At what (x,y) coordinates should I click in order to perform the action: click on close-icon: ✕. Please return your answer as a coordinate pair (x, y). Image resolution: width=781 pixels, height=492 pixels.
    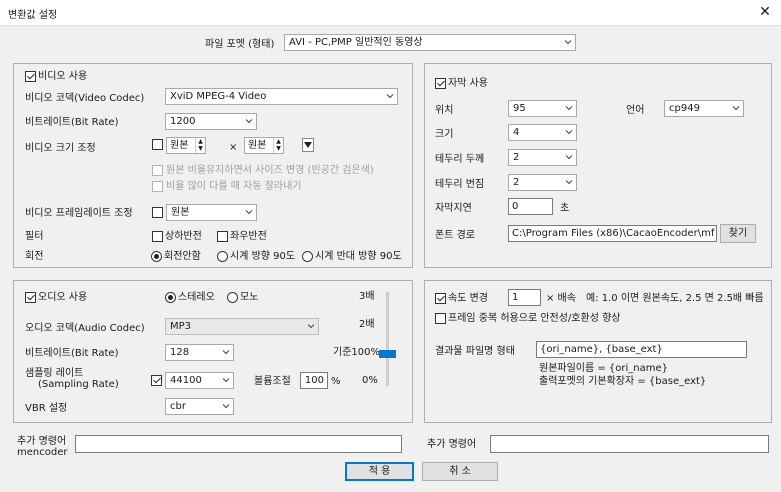
    Looking at the image, I should click on (765, 12).